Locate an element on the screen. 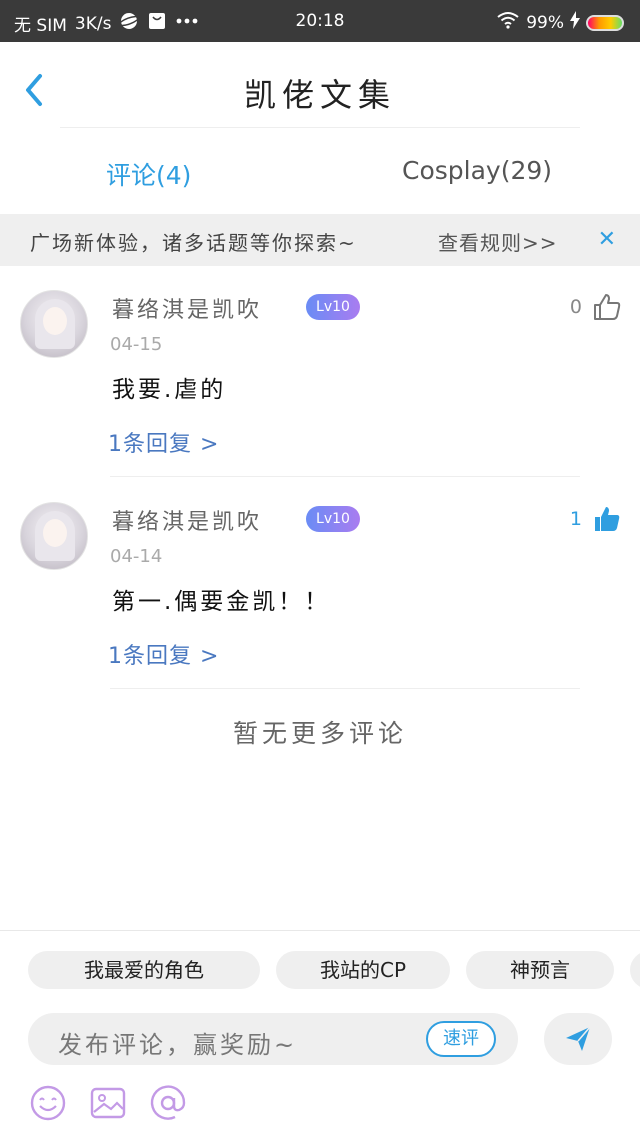  topic-chip: 神预言 is located at coordinates (540, 970).